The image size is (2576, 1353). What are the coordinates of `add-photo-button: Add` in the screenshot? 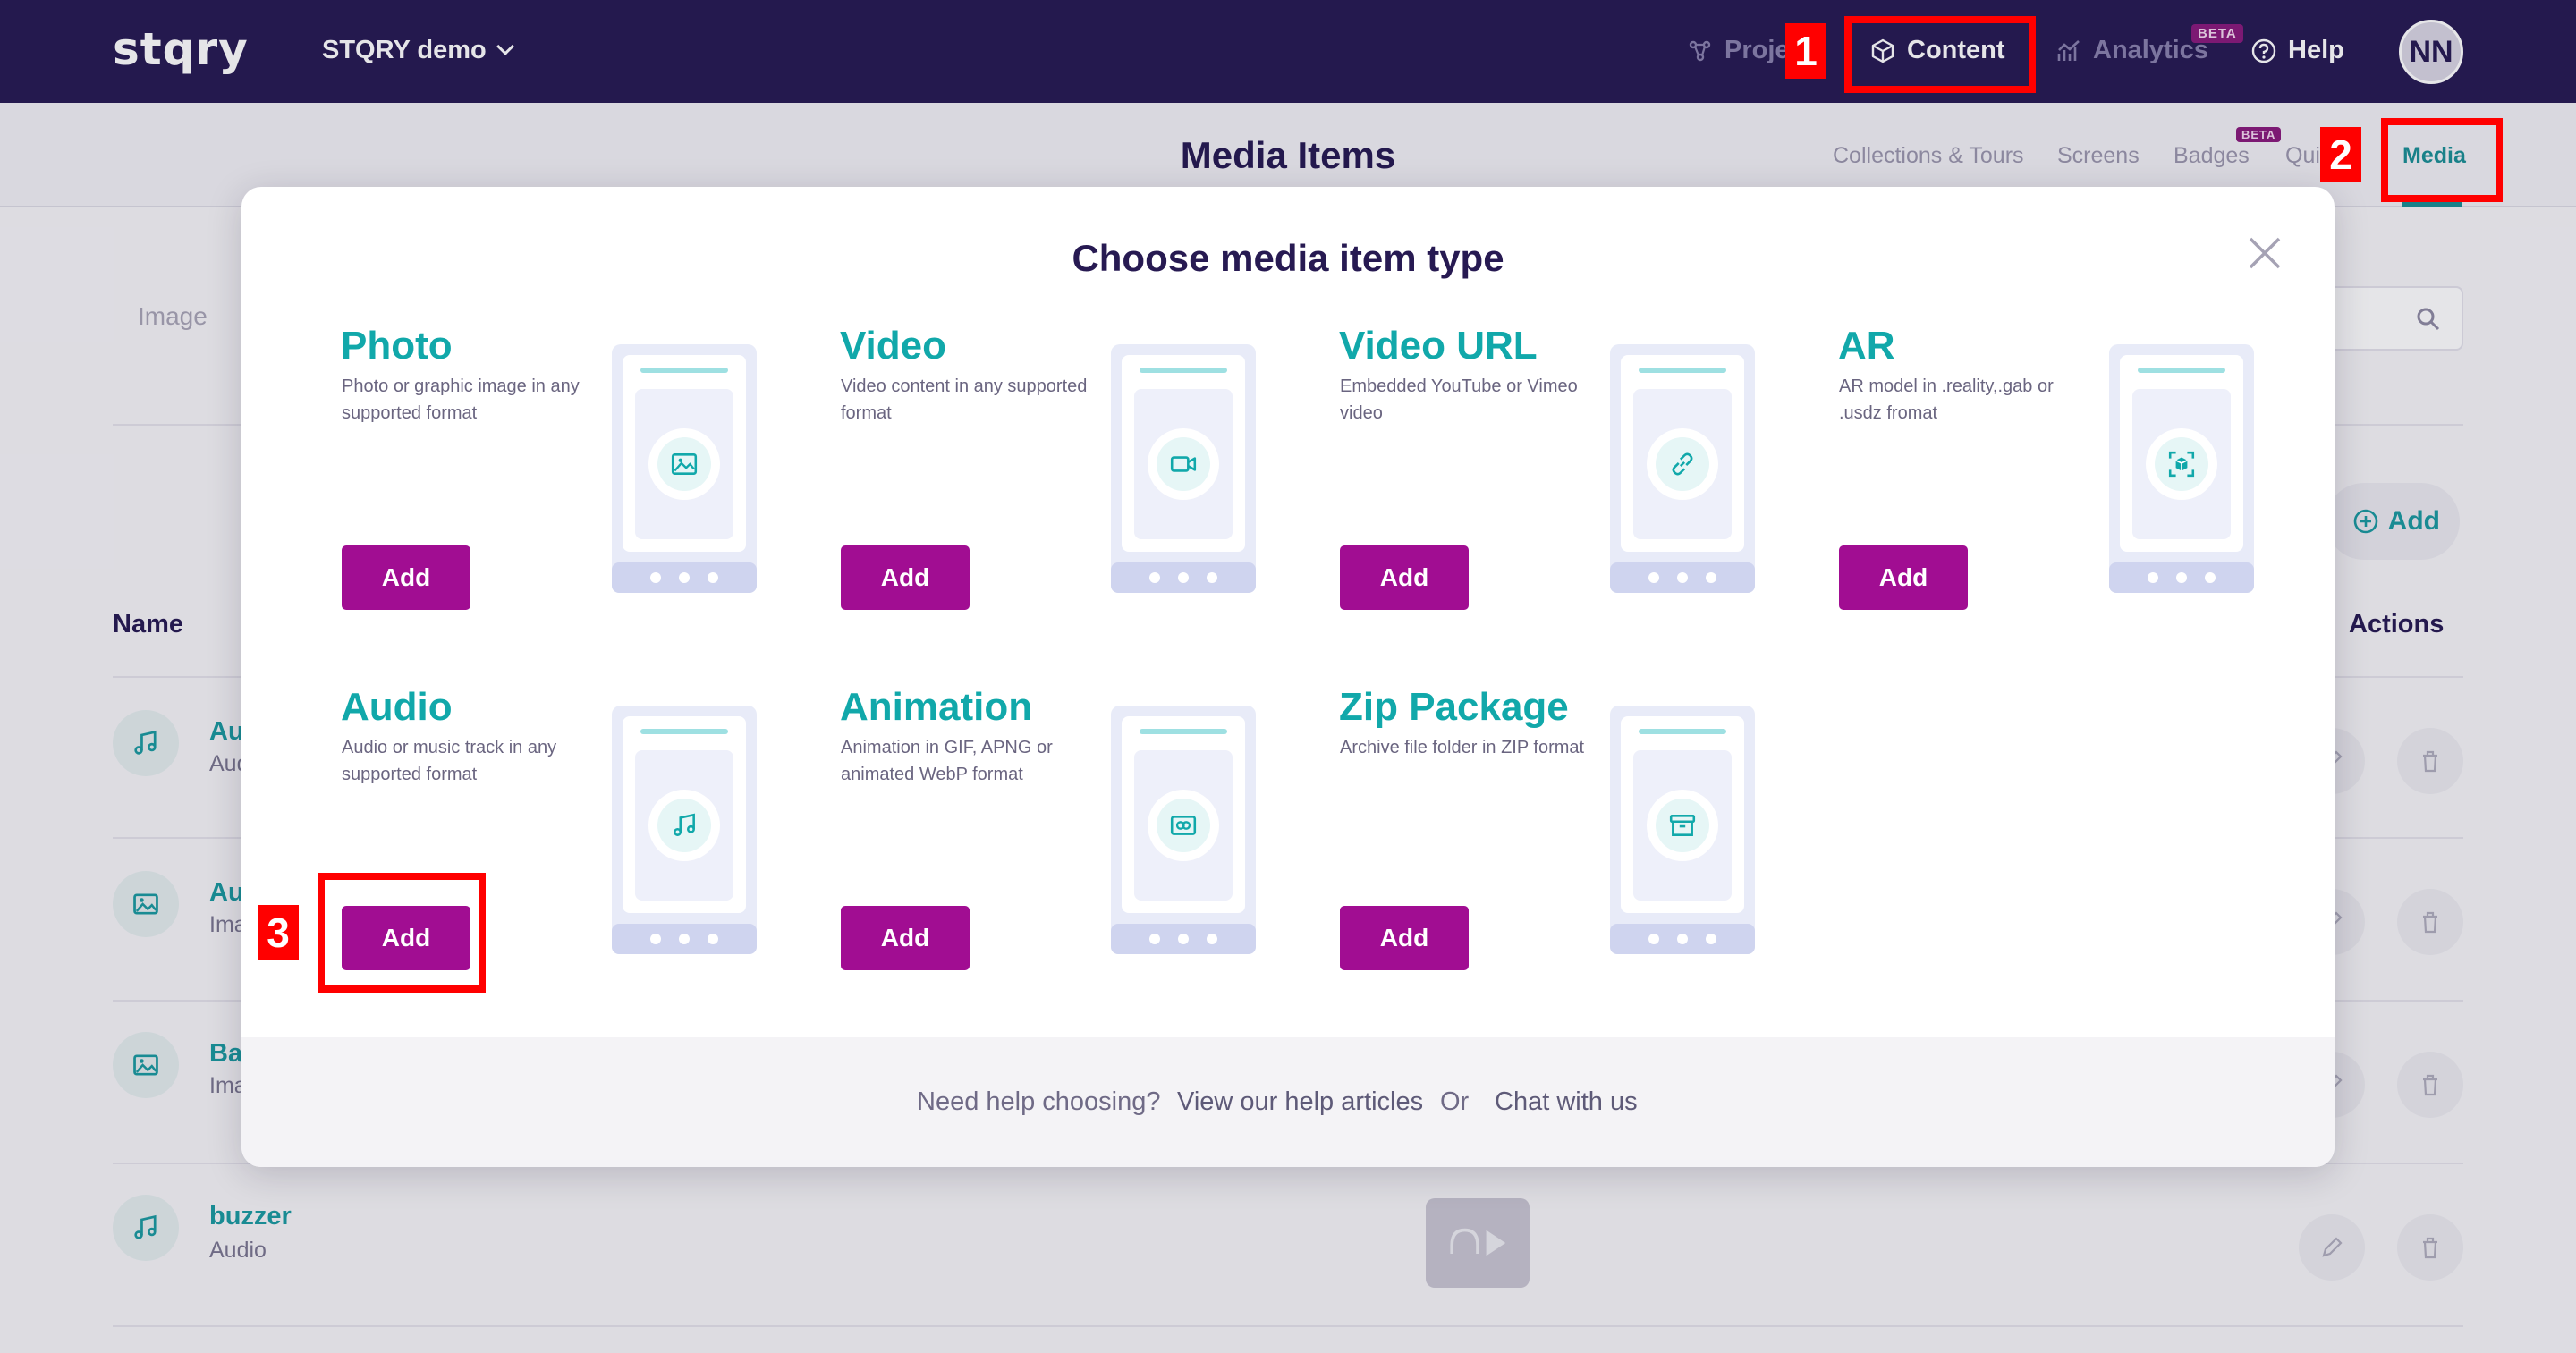 It's located at (406, 577).